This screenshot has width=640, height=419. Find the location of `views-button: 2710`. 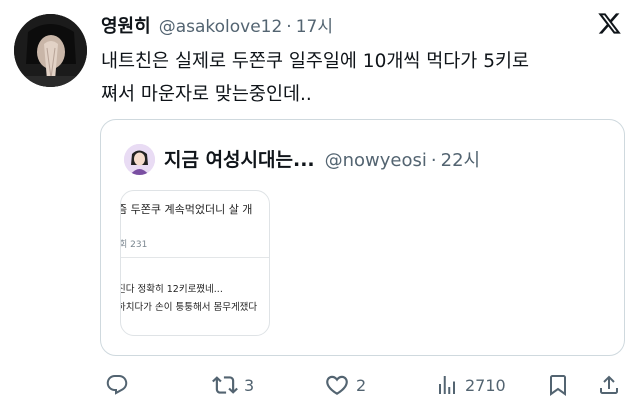

views-button: 2710 is located at coordinates (470, 385).